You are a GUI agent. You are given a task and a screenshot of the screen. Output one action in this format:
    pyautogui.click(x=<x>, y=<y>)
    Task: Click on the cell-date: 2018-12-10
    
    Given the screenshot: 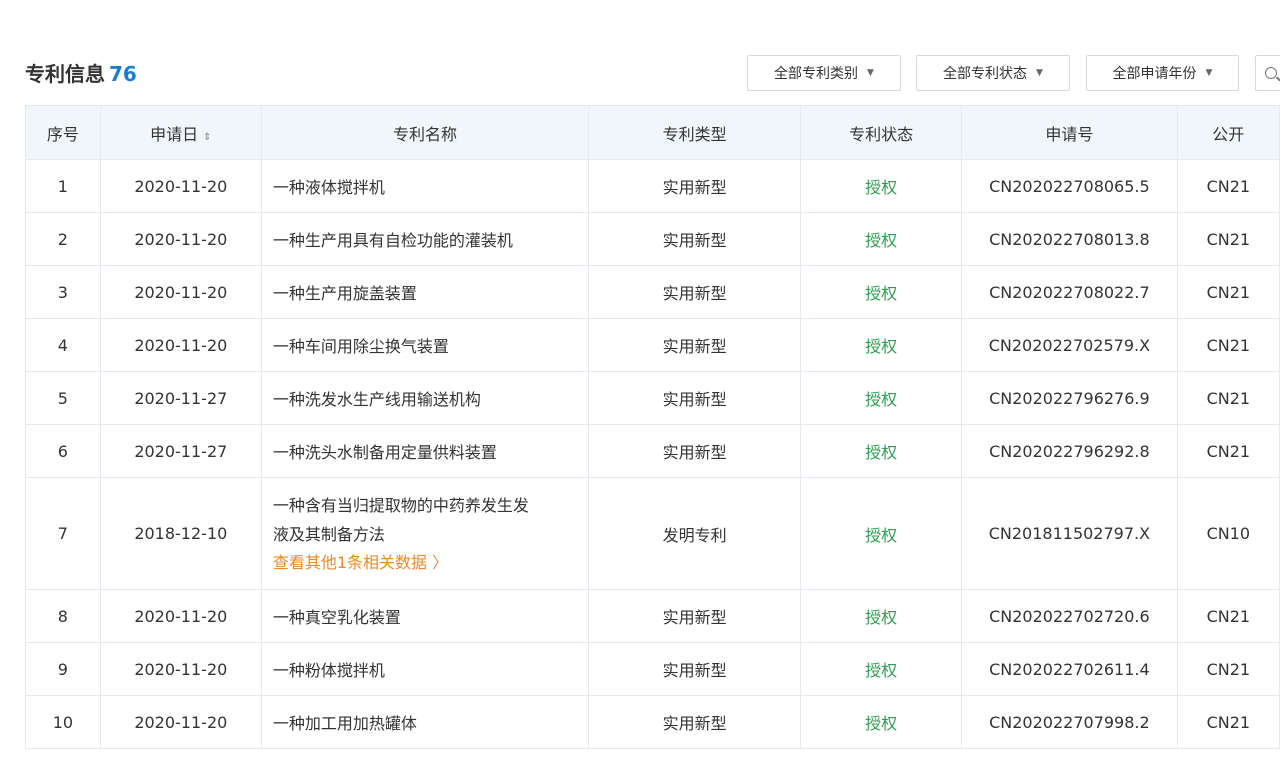 What is the action you would take?
    pyautogui.click(x=180, y=533)
    